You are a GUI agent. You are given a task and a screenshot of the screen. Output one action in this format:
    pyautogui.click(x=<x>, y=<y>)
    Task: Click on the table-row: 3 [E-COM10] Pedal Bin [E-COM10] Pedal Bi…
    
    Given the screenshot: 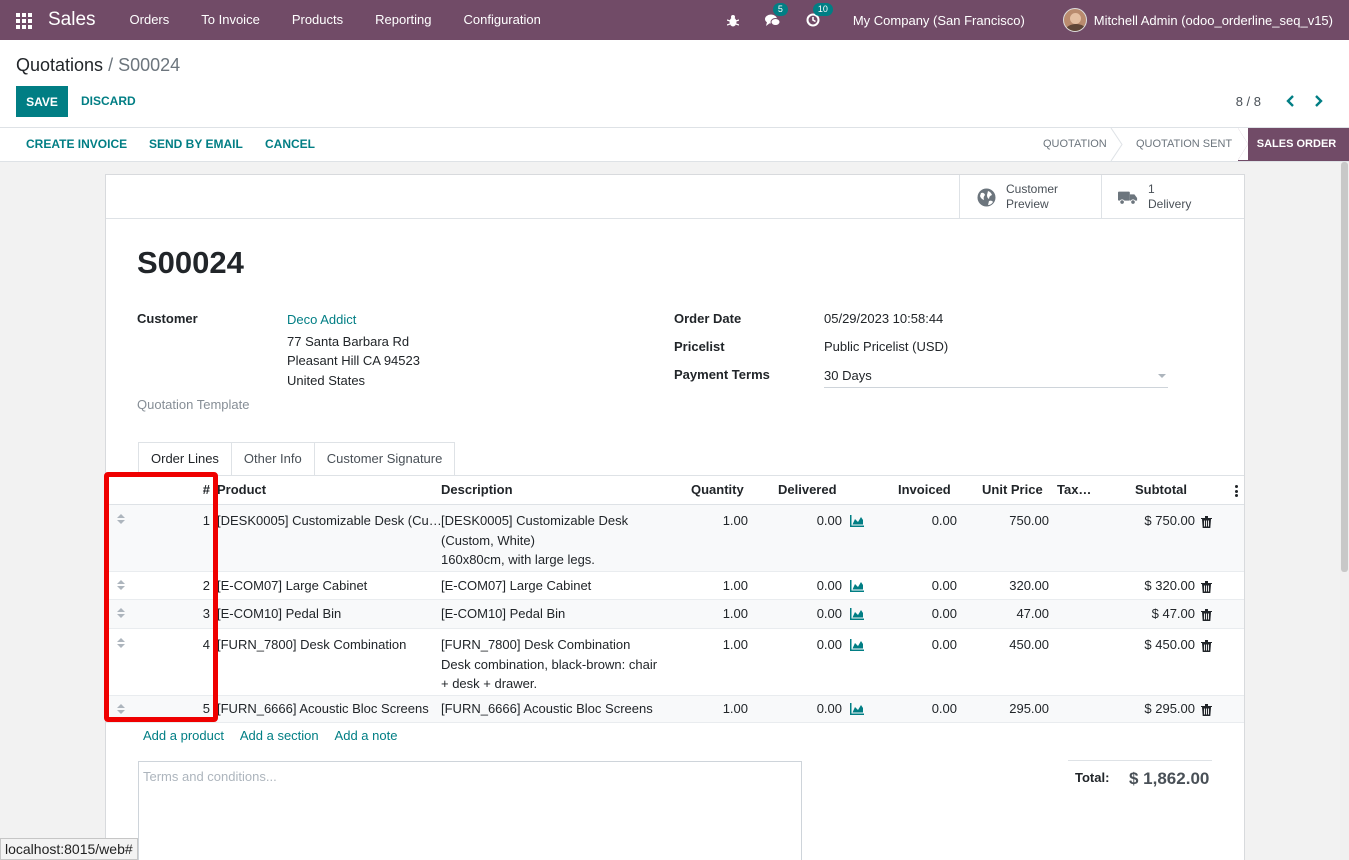 What is the action you would take?
    pyautogui.click(x=675, y=614)
    